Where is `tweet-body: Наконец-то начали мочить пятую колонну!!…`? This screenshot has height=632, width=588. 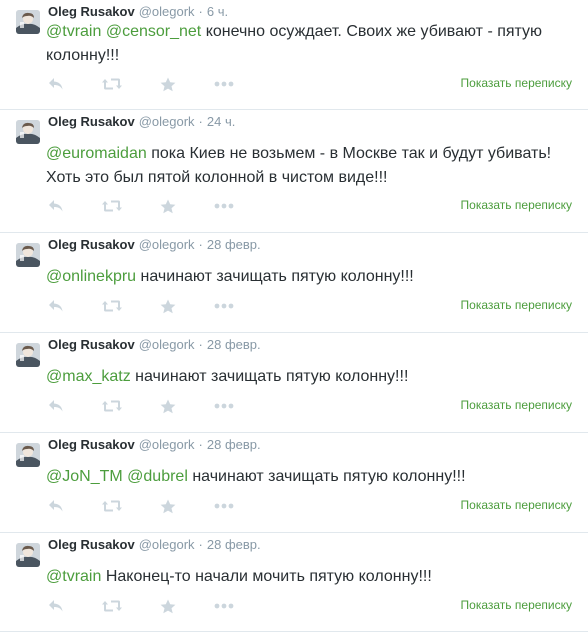 tweet-body: Наконец-то начали мочить пятую колонну!!… is located at coordinates (268, 576).